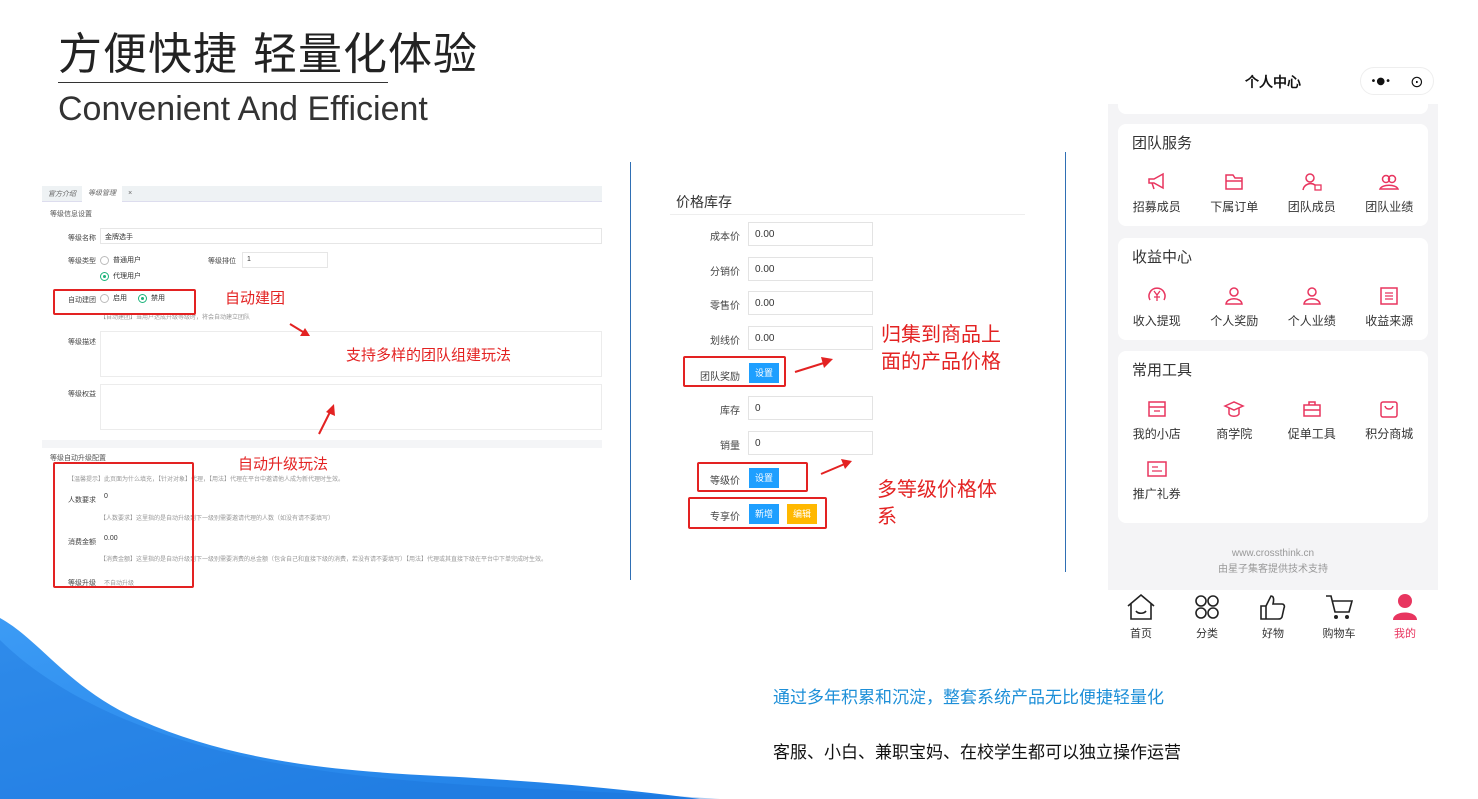 The image size is (1478, 799). I want to click on note-multi-team: 支持多样的团队组建玩法, so click(429, 355).